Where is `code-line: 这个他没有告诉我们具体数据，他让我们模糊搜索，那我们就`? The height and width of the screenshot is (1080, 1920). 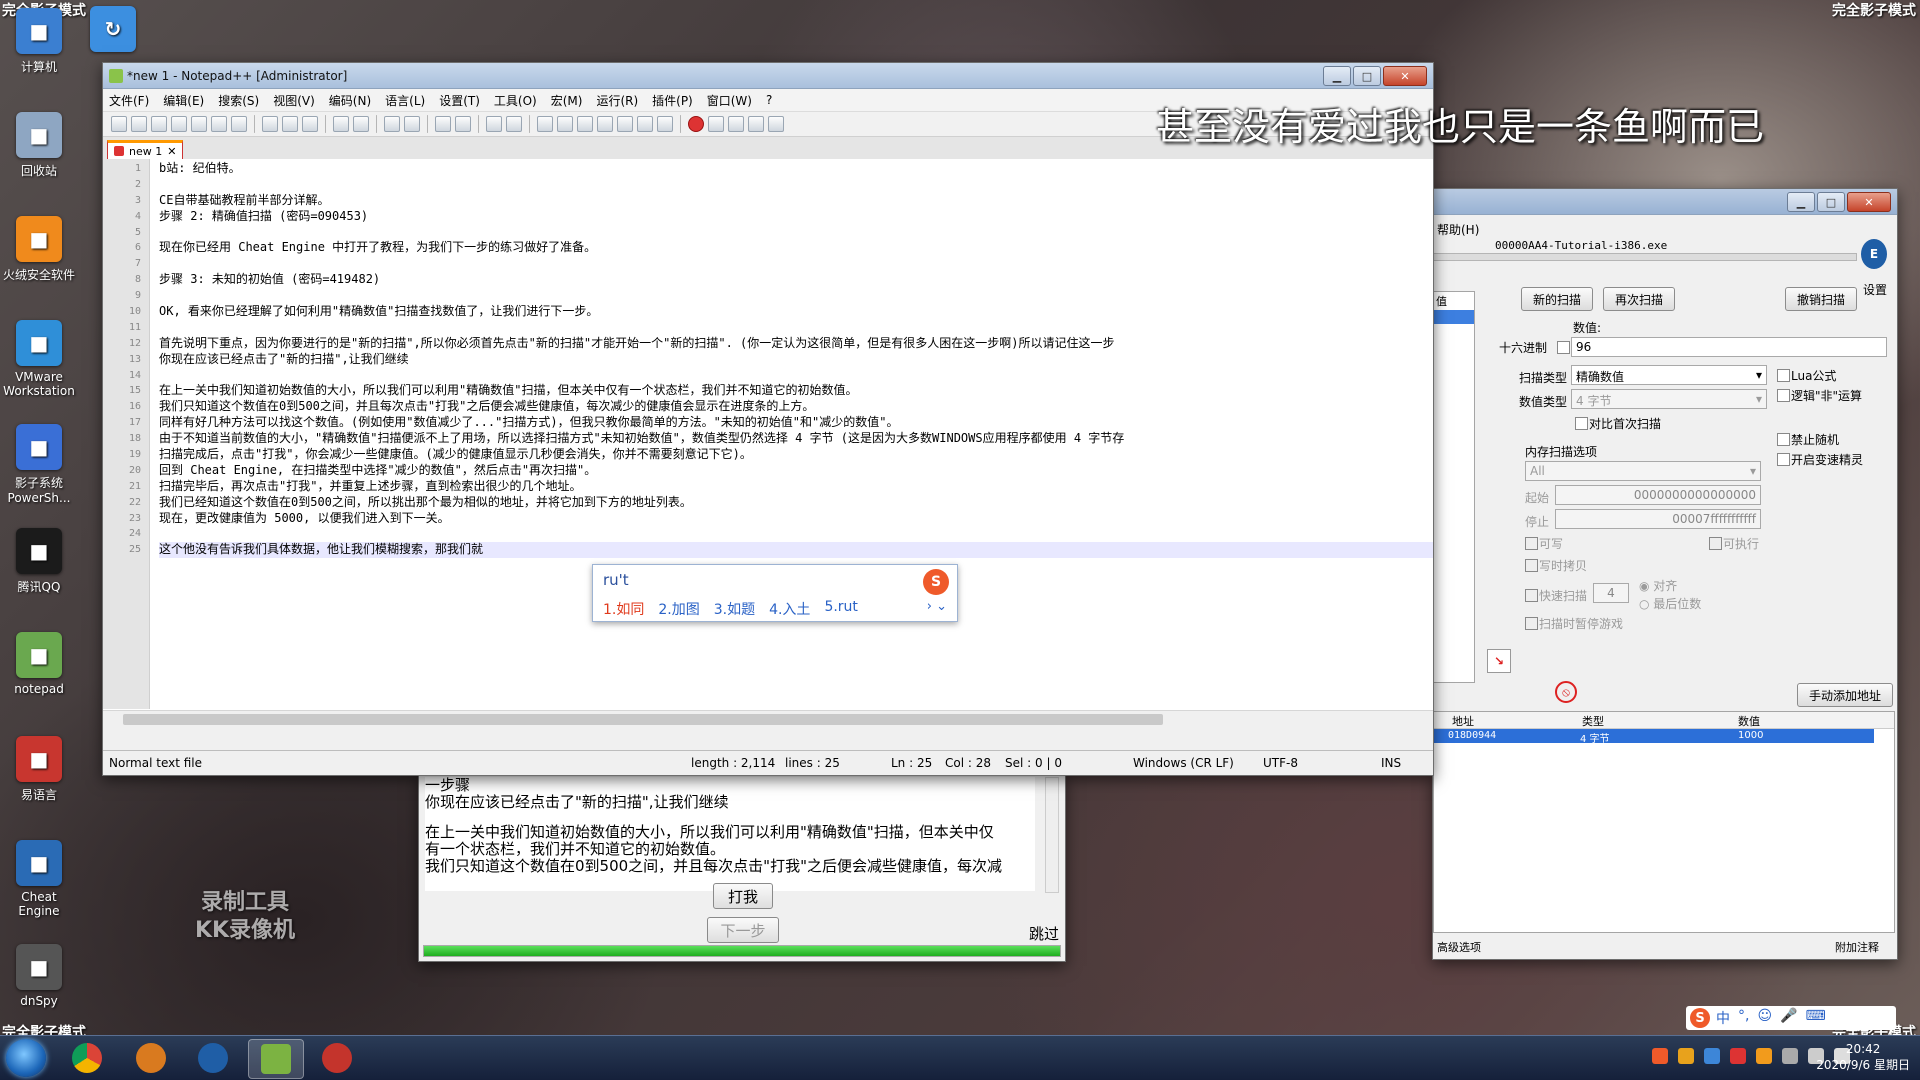 code-line: 这个他没有告诉我们具体数据，他让我们模糊搜索，那我们就 is located at coordinates (796, 550).